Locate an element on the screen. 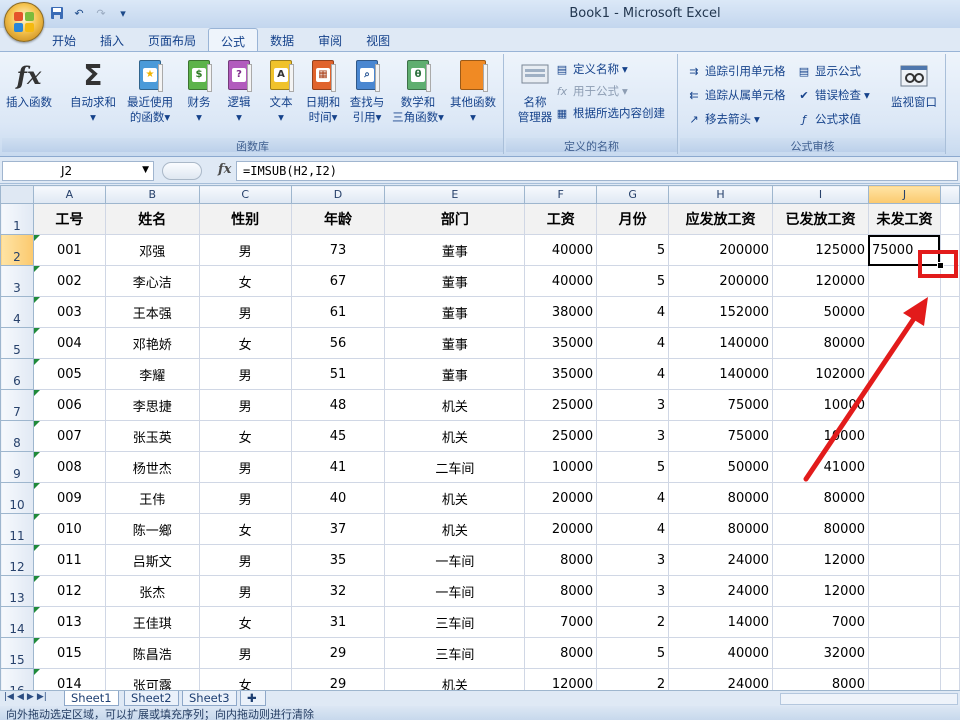 The width and height of the screenshot is (960, 720). row-header: 11 is located at coordinates (17, 529).